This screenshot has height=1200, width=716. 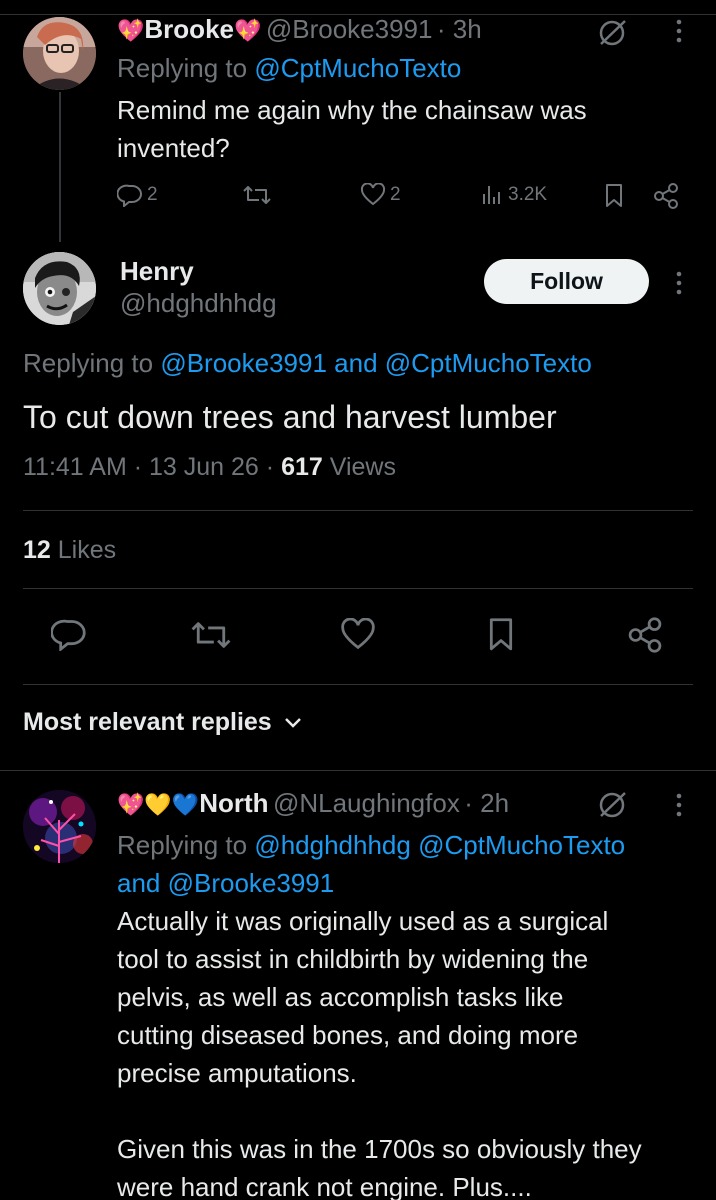 I want to click on grok-icon, so click(x=613, y=32).